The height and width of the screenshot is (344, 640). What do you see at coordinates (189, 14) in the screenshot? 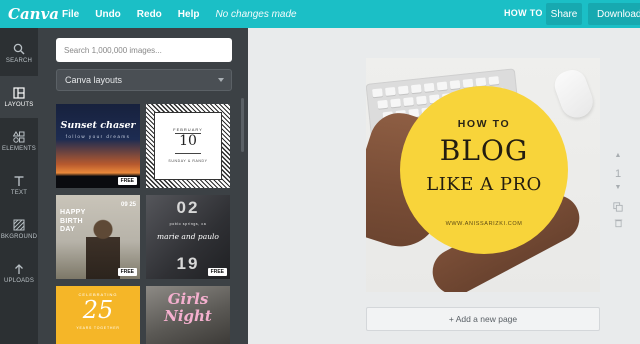
I see `menu-help: Help` at bounding box center [189, 14].